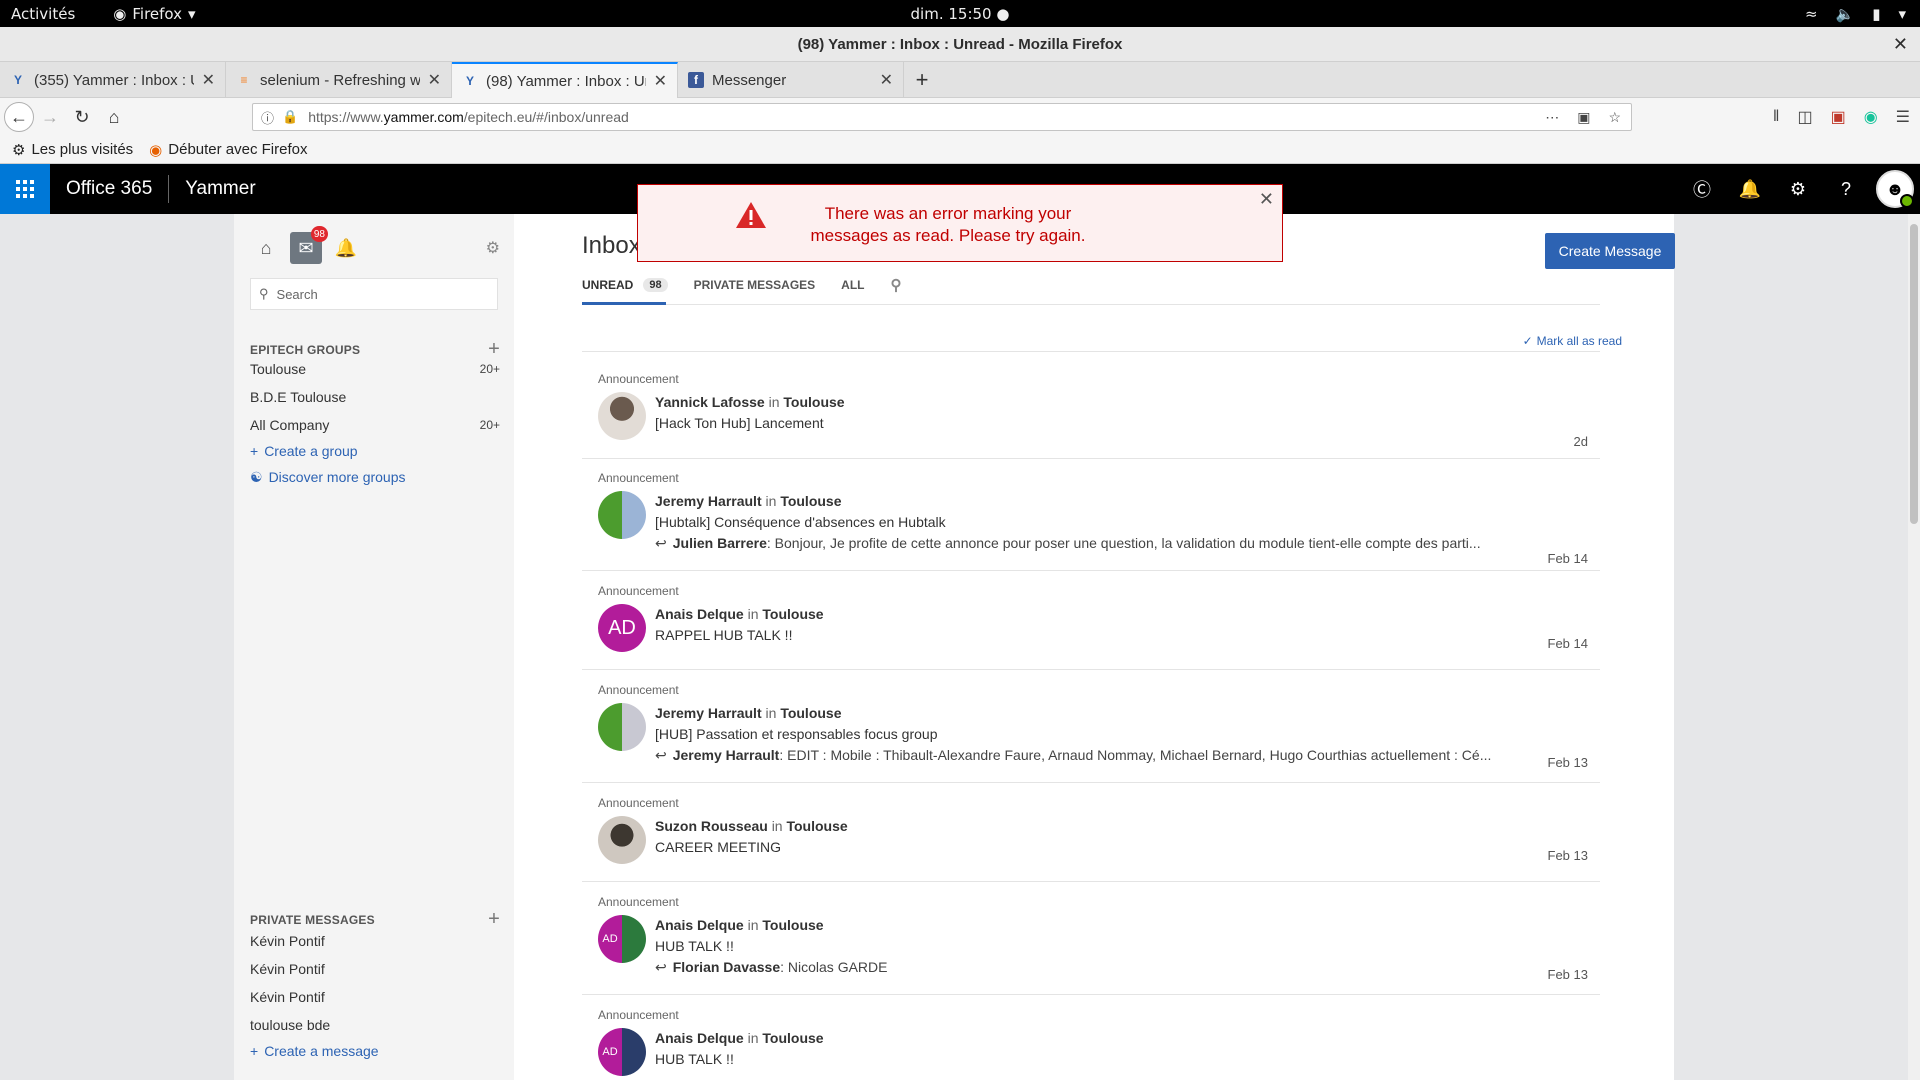 Image resolution: width=1920 pixels, height=1080 pixels. I want to click on menu-icon: ☰, so click(1903, 117).